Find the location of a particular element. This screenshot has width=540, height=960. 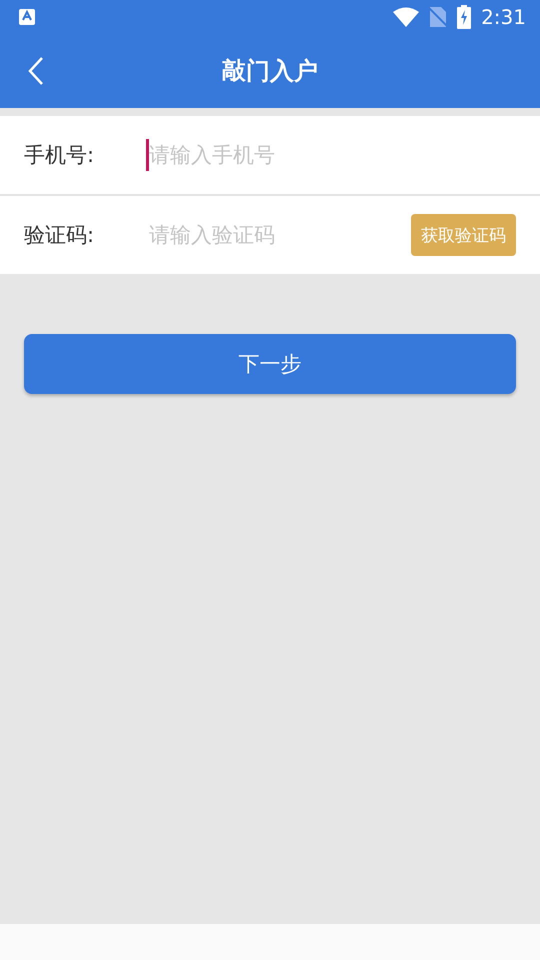

back-icon is located at coordinates (36, 71).